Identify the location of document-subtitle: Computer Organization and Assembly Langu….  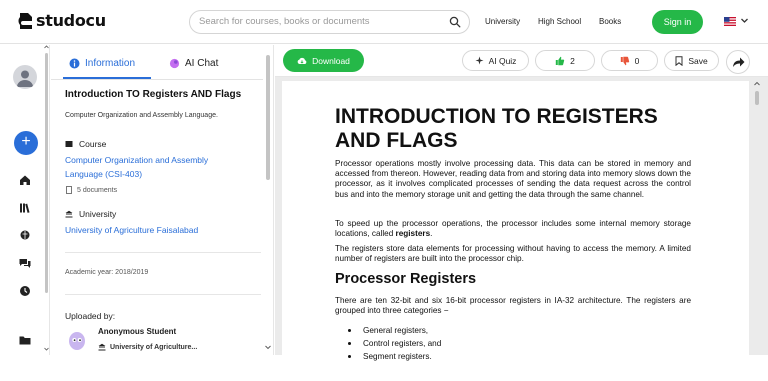
(141, 115).